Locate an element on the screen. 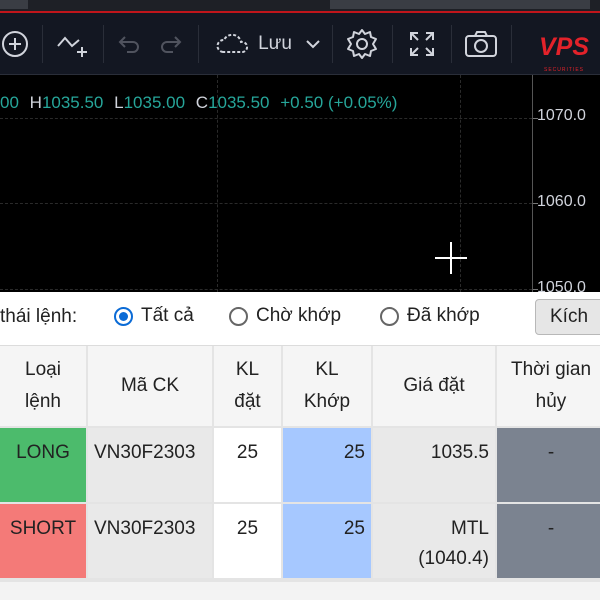 Image resolution: width=600 pixels, height=600 pixels. header-price-label: Giá đặt is located at coordinates (434, 385).